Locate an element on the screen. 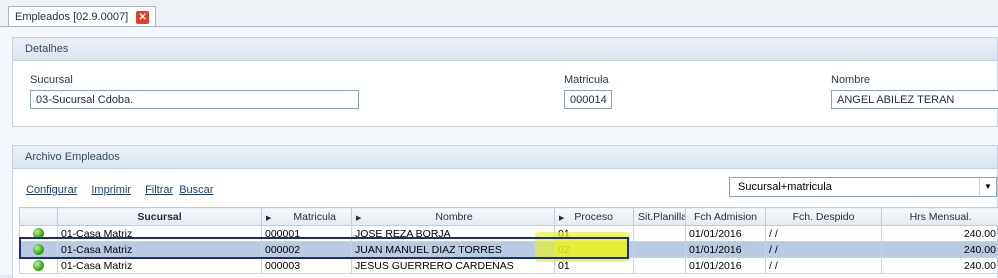 This screenshot has width=998, height=278. close-icon: ✕ is located at coordinates (142, 17).